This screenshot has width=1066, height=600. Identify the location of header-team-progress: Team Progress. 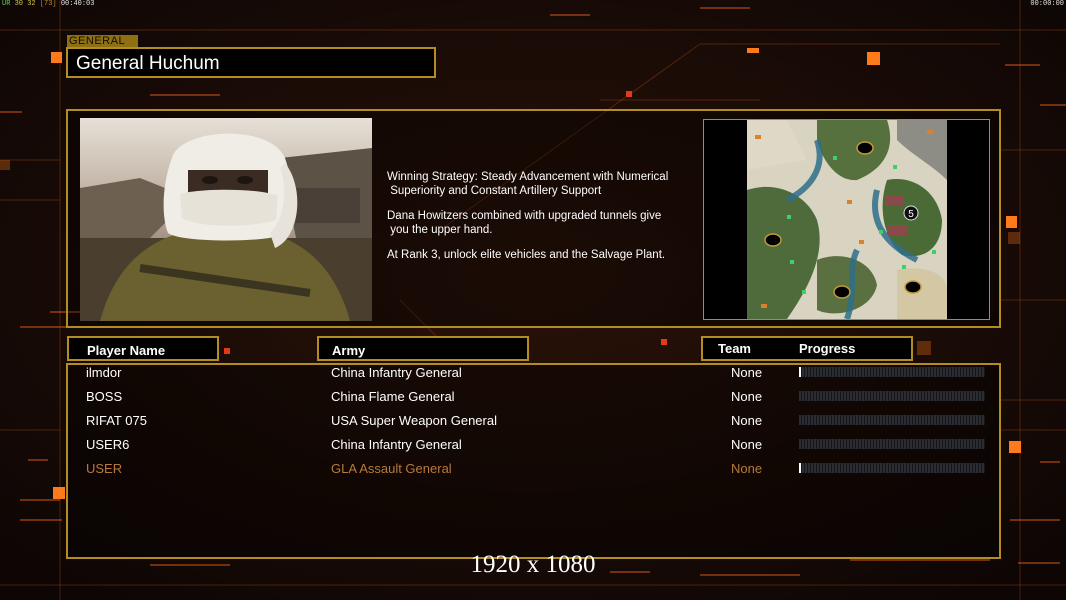
(807, 348).